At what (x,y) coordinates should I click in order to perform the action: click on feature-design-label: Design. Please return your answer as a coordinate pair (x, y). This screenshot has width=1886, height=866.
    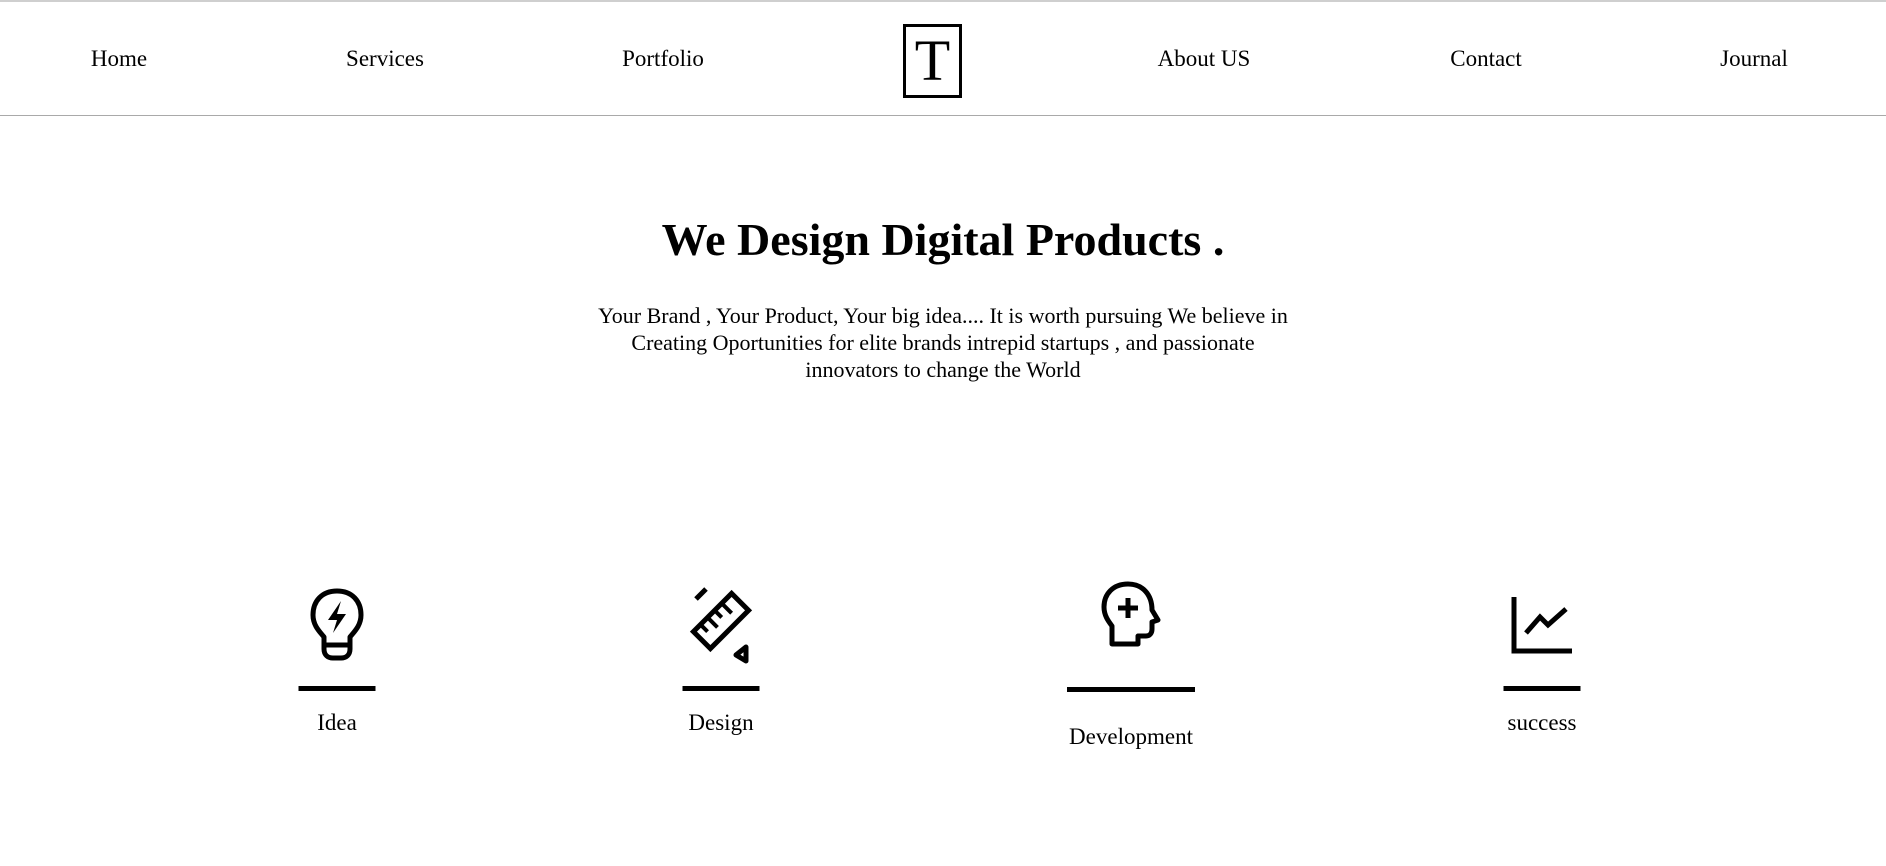
    Looking at the image, I should click on (721, 722).